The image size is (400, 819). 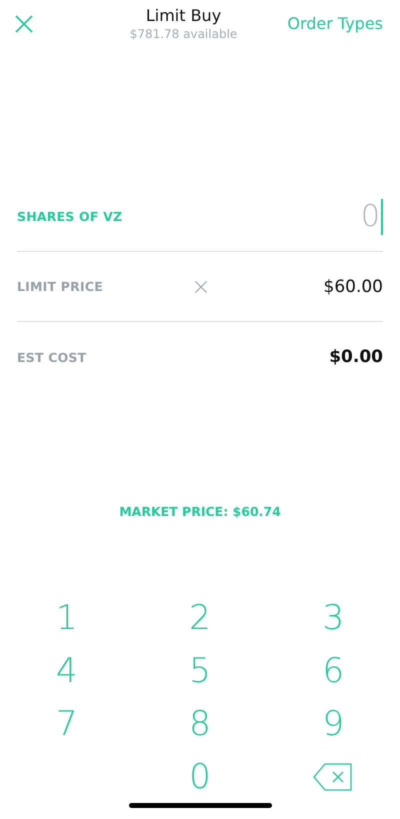 I want to click on field-label: SHARES OF VZ, so click(x=69, y=216).